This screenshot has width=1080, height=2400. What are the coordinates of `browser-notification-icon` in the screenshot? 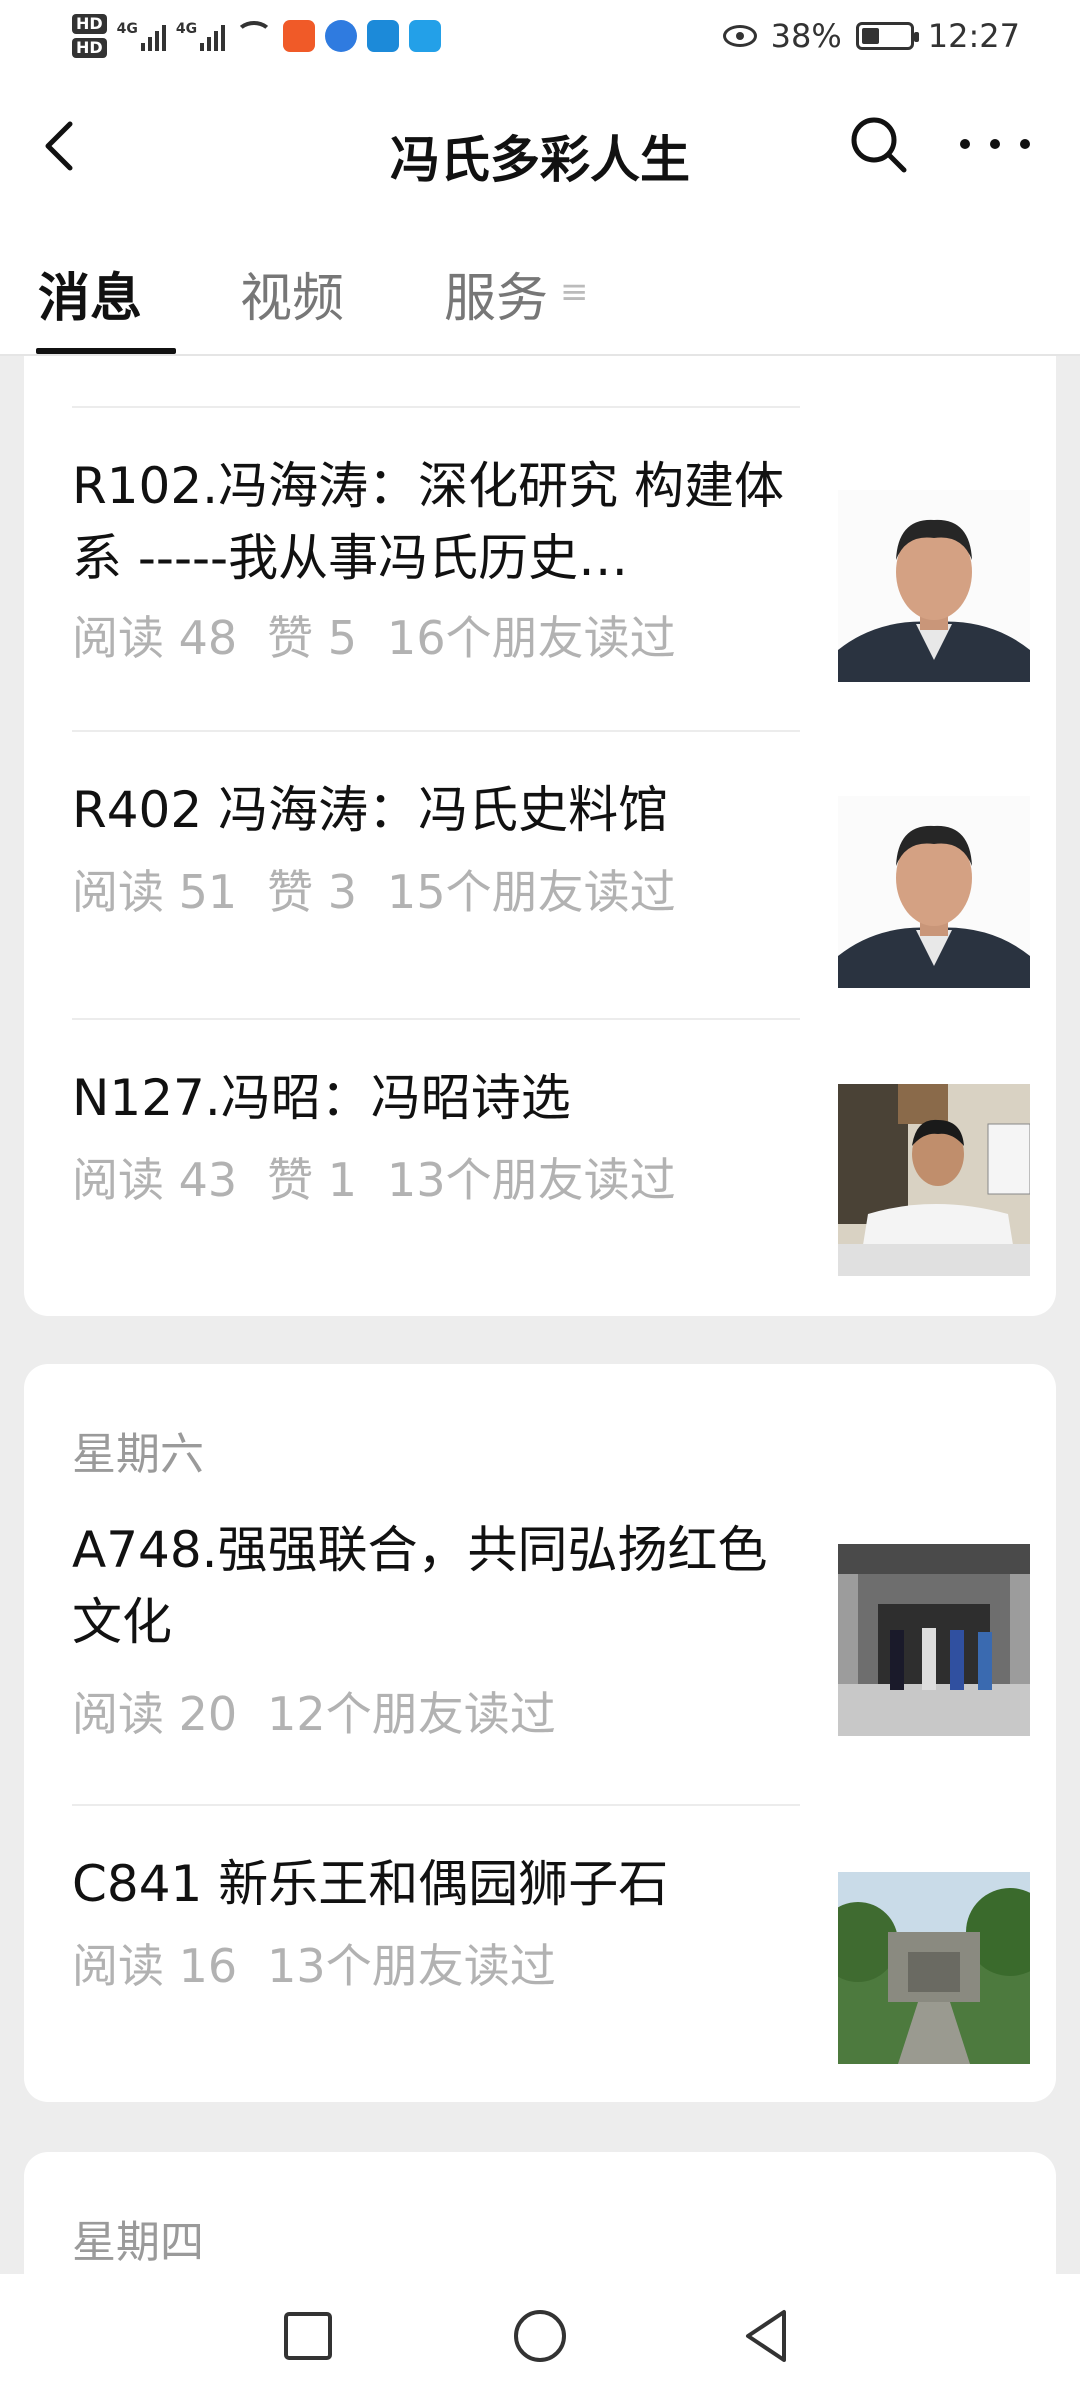 It's located at (341, 36).